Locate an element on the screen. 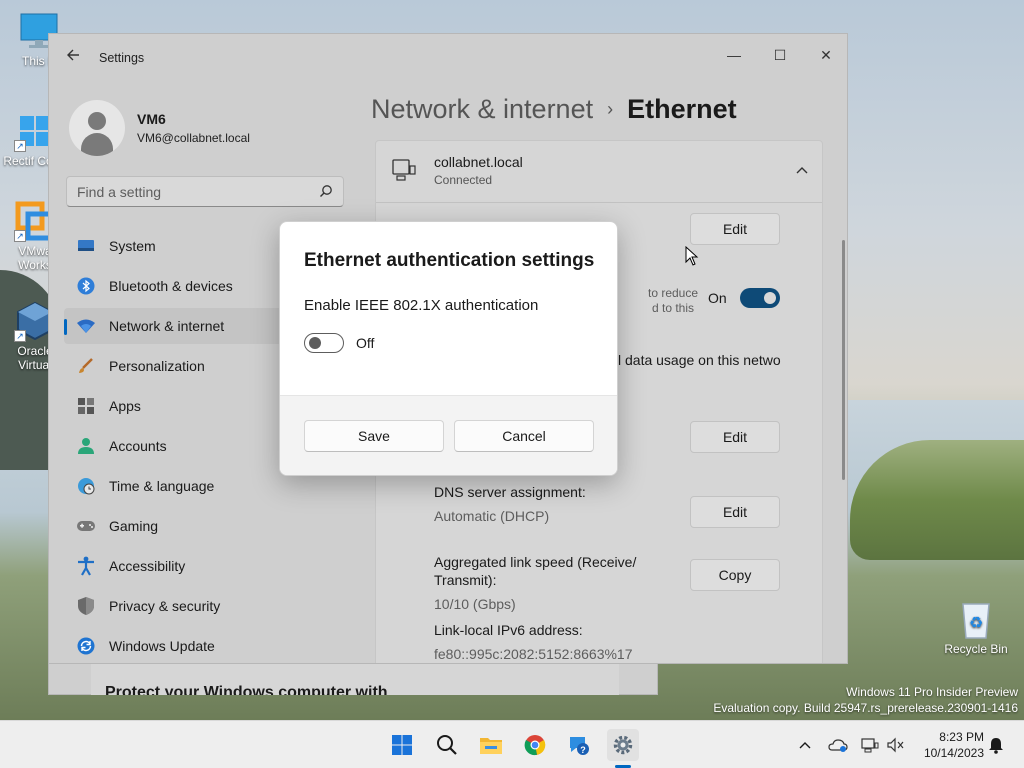 The height and width of the screenshot is (768, 1024). ethernet-icon is located at coordinates (404, 170).